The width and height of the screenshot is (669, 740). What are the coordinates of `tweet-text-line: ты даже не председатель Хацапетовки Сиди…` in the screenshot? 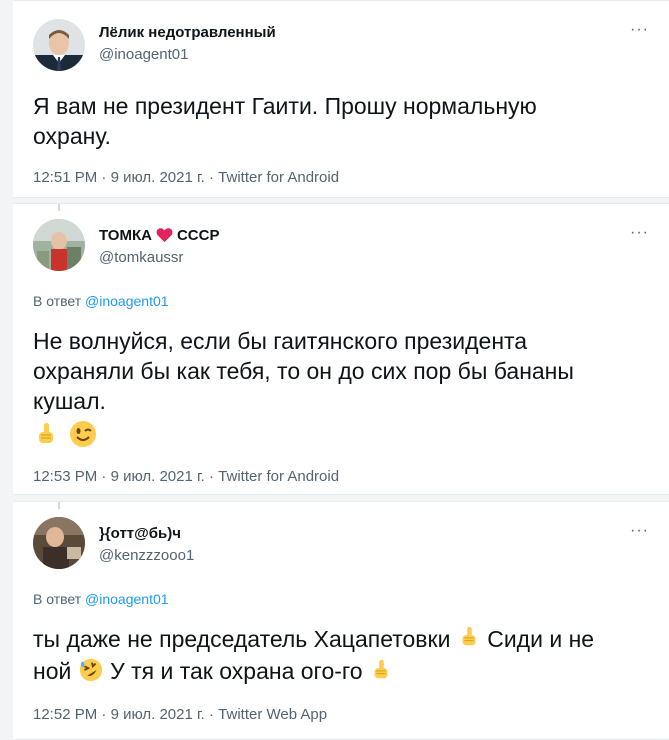 It's located at (340, 640).